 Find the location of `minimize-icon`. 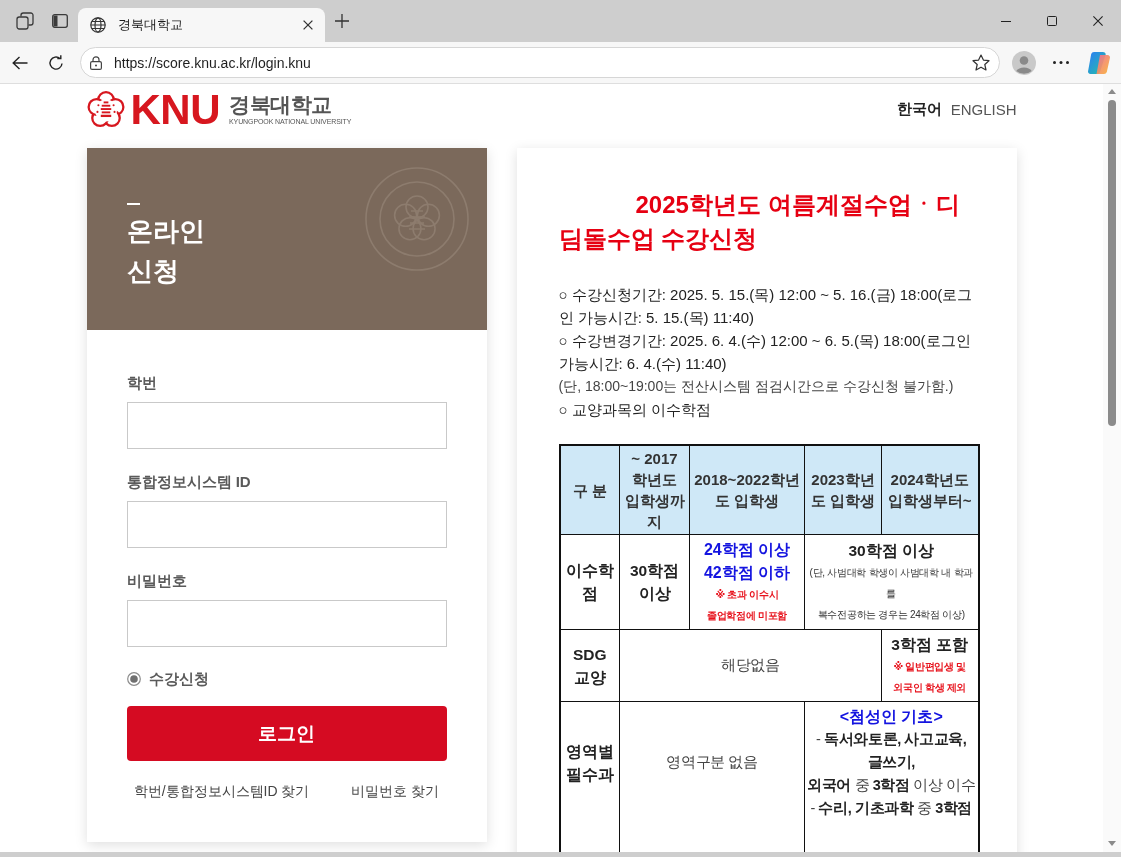

minimize-icon is located at coordinates (1006, 21).